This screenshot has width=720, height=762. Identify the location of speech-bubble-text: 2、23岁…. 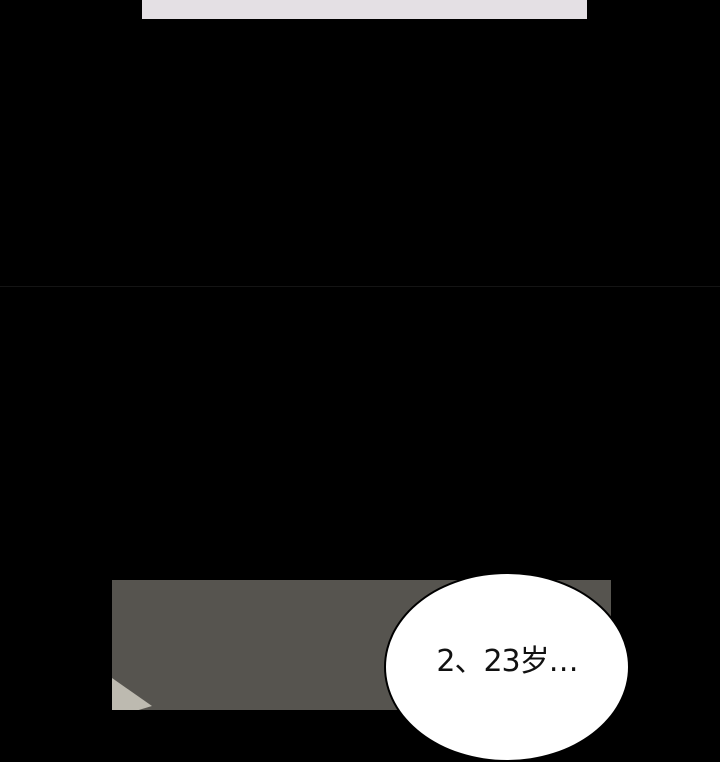
(507, 661).